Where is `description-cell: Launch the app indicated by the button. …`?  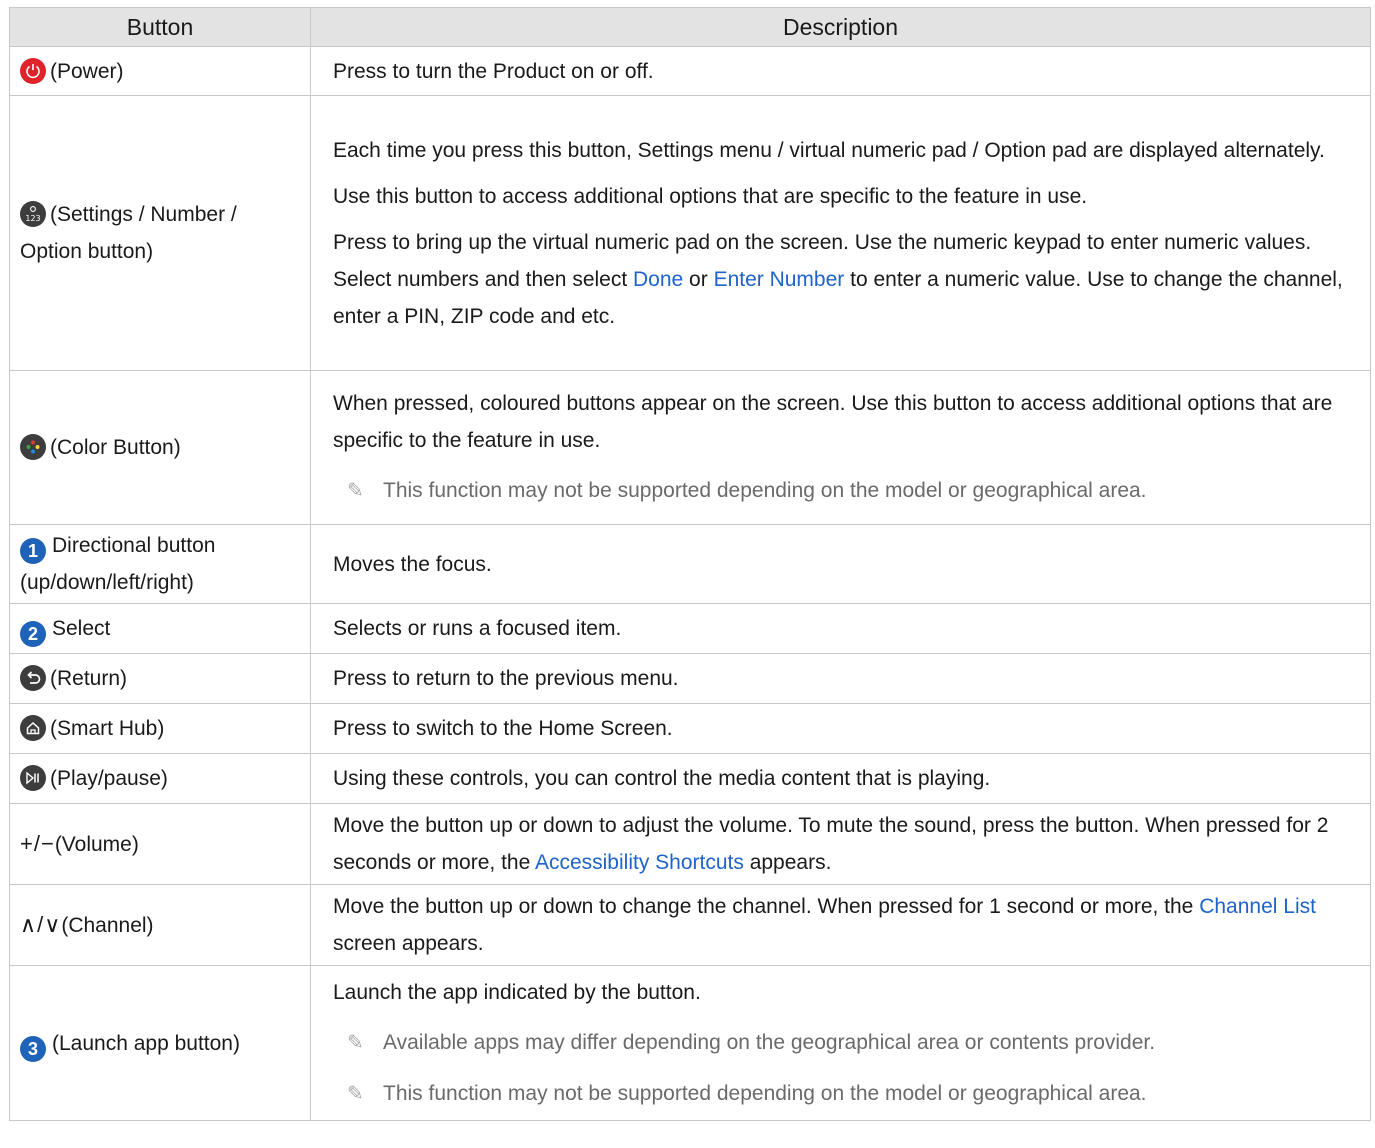 description-cell: Launch the app indicated by the button. … is located at coordinates (840, 1043).